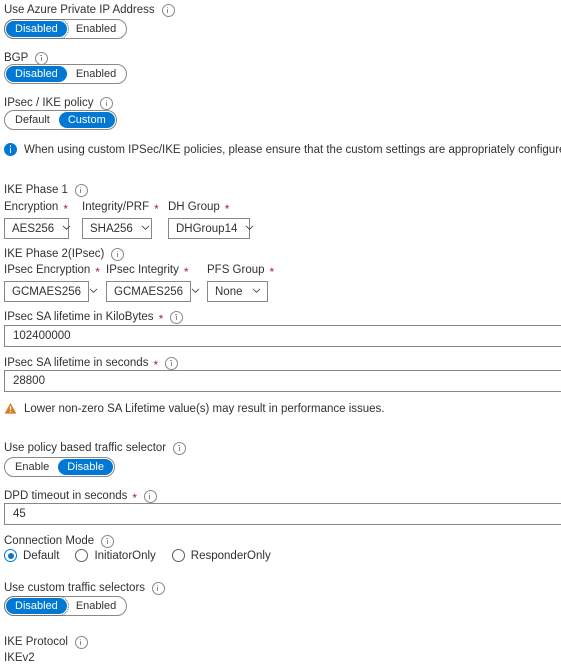 This screenshot has height=666, width=561. Describe the element at coordinates (85, 467) in the screenshot. I see `policy-based-traffic-selector-option-disable: Disable` at that location.